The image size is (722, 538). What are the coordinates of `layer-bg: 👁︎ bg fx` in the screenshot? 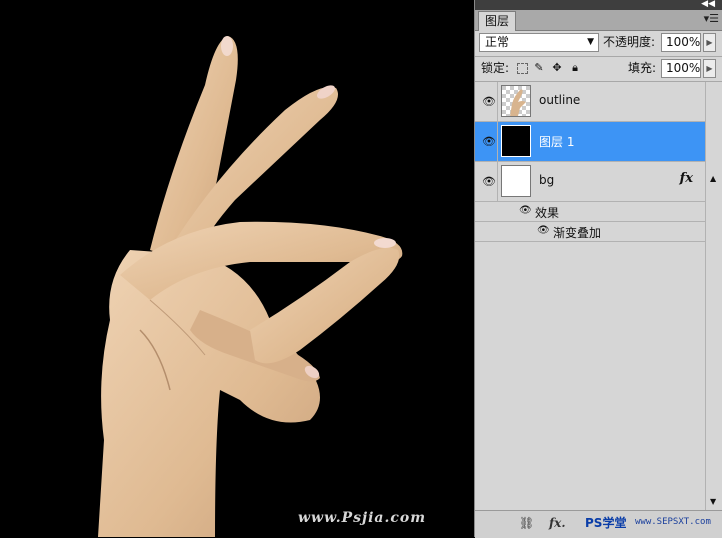 It's located at (590, 182).